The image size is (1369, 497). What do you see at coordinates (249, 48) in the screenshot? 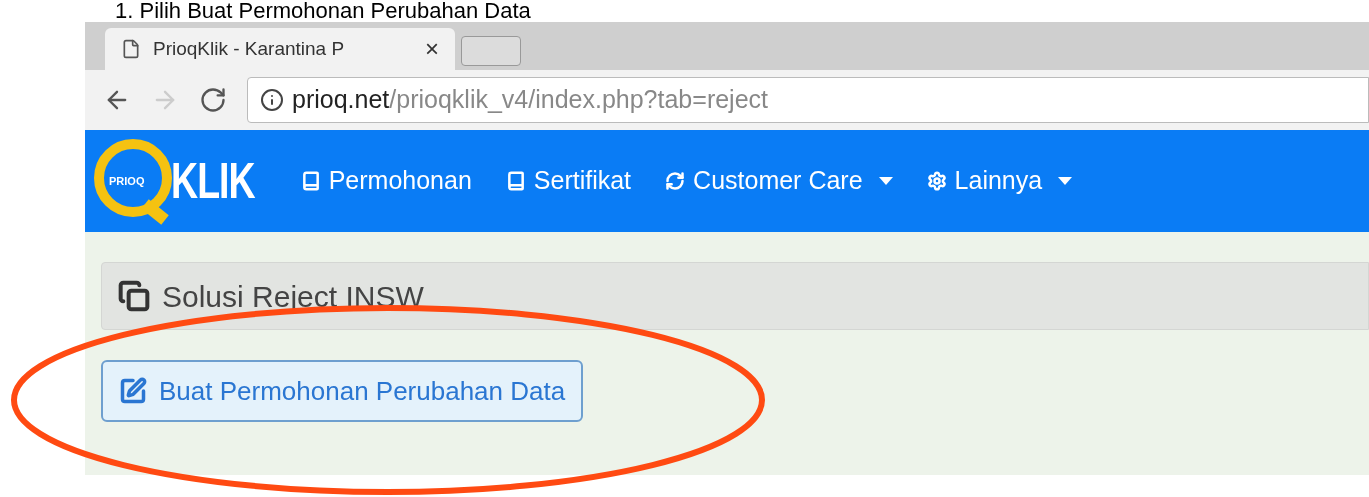
I see `tab-title: PrioqKlik - Karantina P` at bounding box center [249, 48].